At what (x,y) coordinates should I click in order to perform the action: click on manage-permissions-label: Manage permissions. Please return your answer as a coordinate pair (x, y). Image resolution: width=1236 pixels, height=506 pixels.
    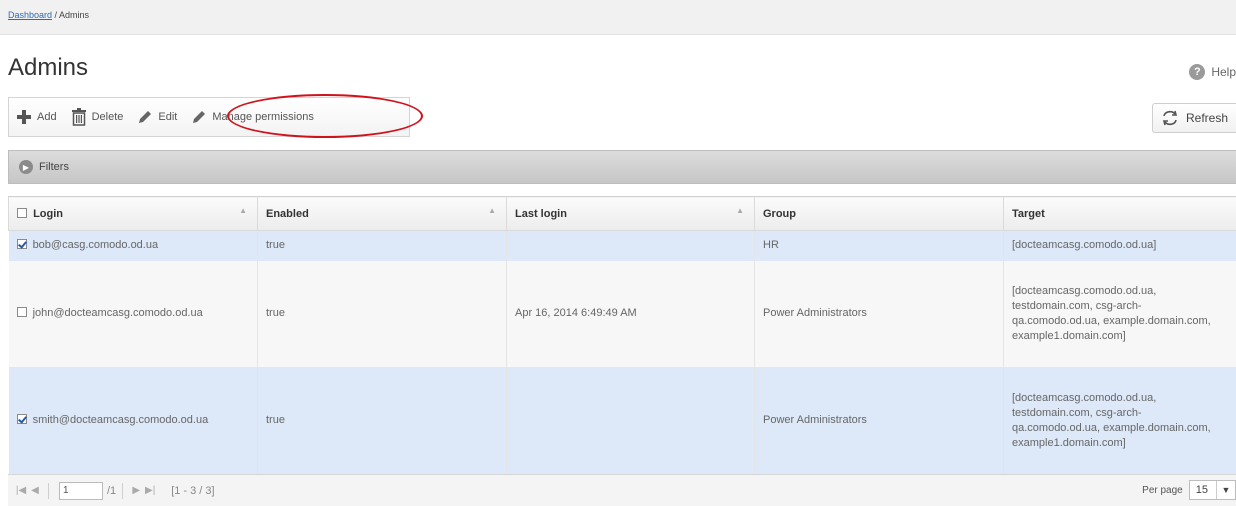
    Looking at the image, I should click on (263, 117).